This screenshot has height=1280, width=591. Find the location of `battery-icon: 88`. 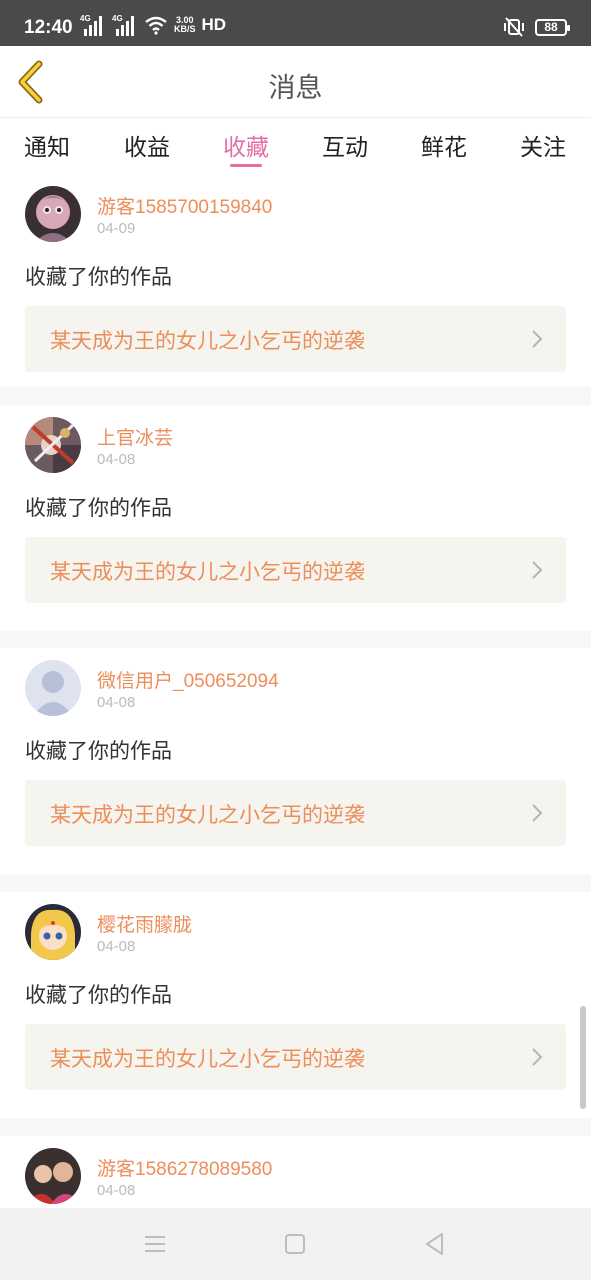

battery-icon: 88 is located at coordinates (552, 27).